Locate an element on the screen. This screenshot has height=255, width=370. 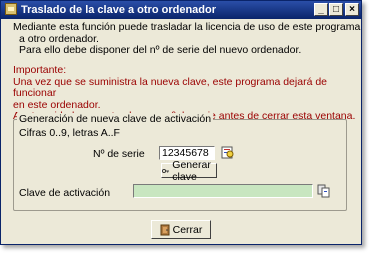
group-legend: Generación de nueva clave de activación is located at coordinates (115, 119).